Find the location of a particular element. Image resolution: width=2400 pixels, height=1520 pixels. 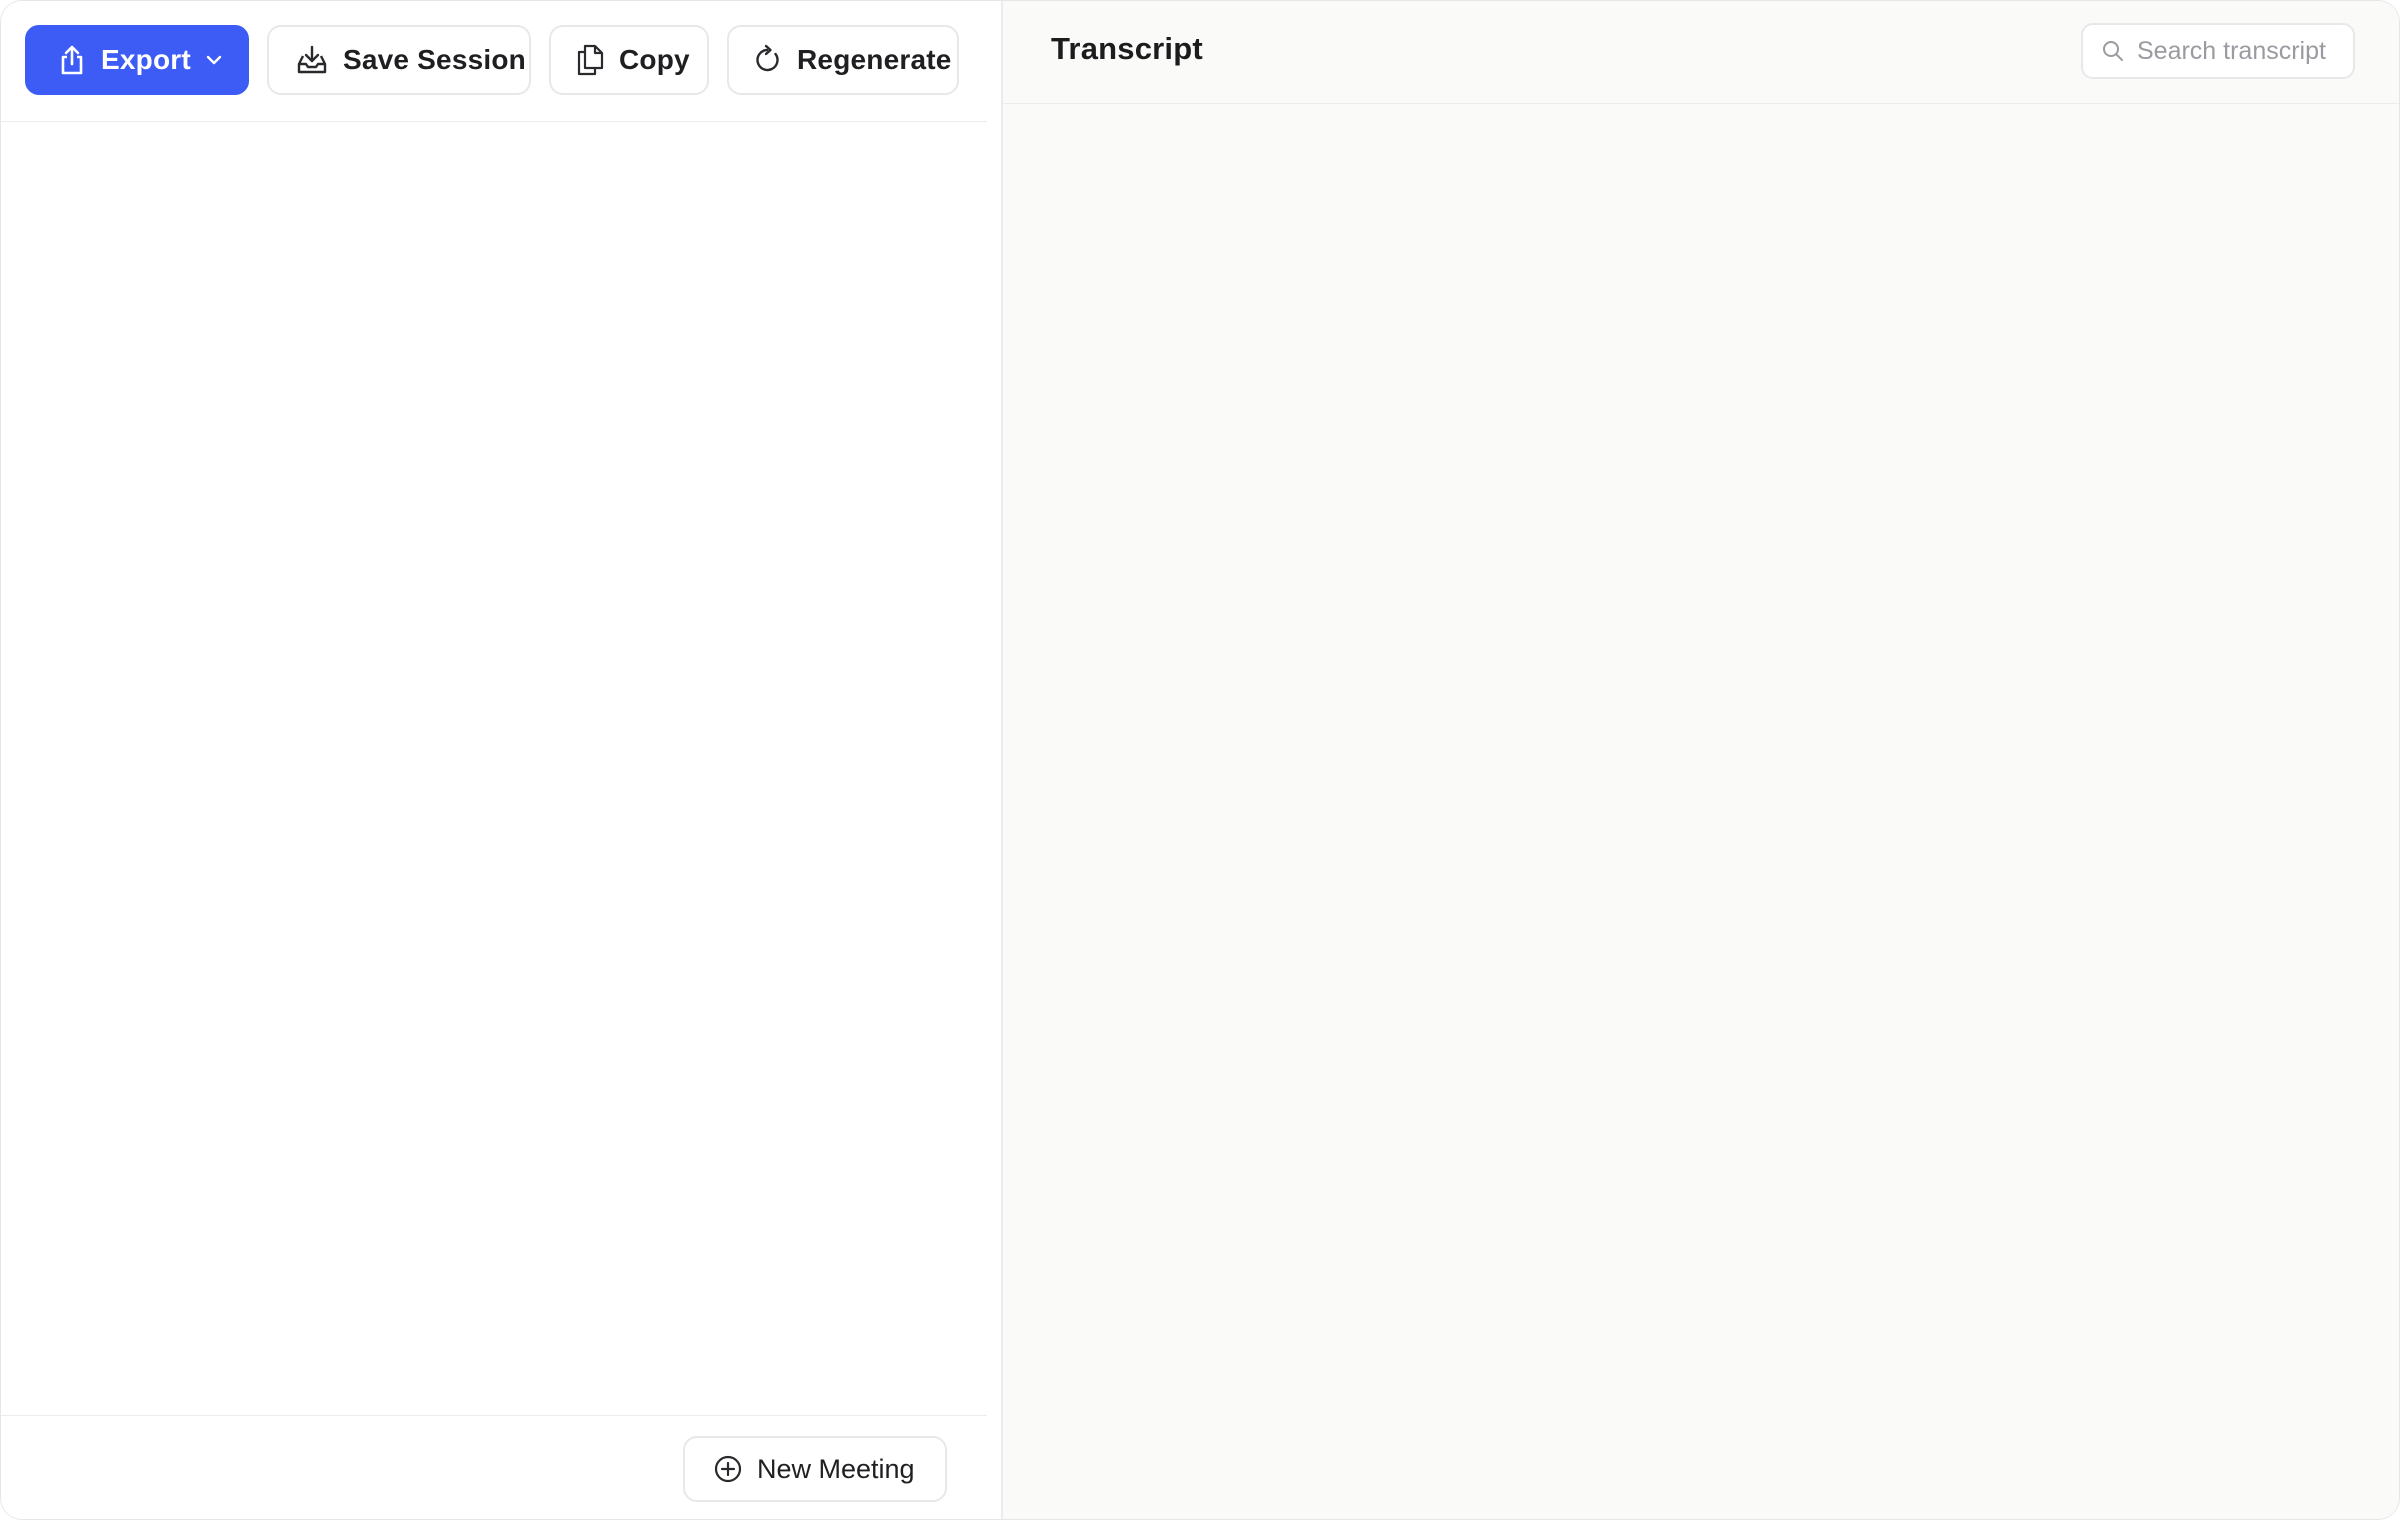

search-icon is located at coordinates (2113, 51).